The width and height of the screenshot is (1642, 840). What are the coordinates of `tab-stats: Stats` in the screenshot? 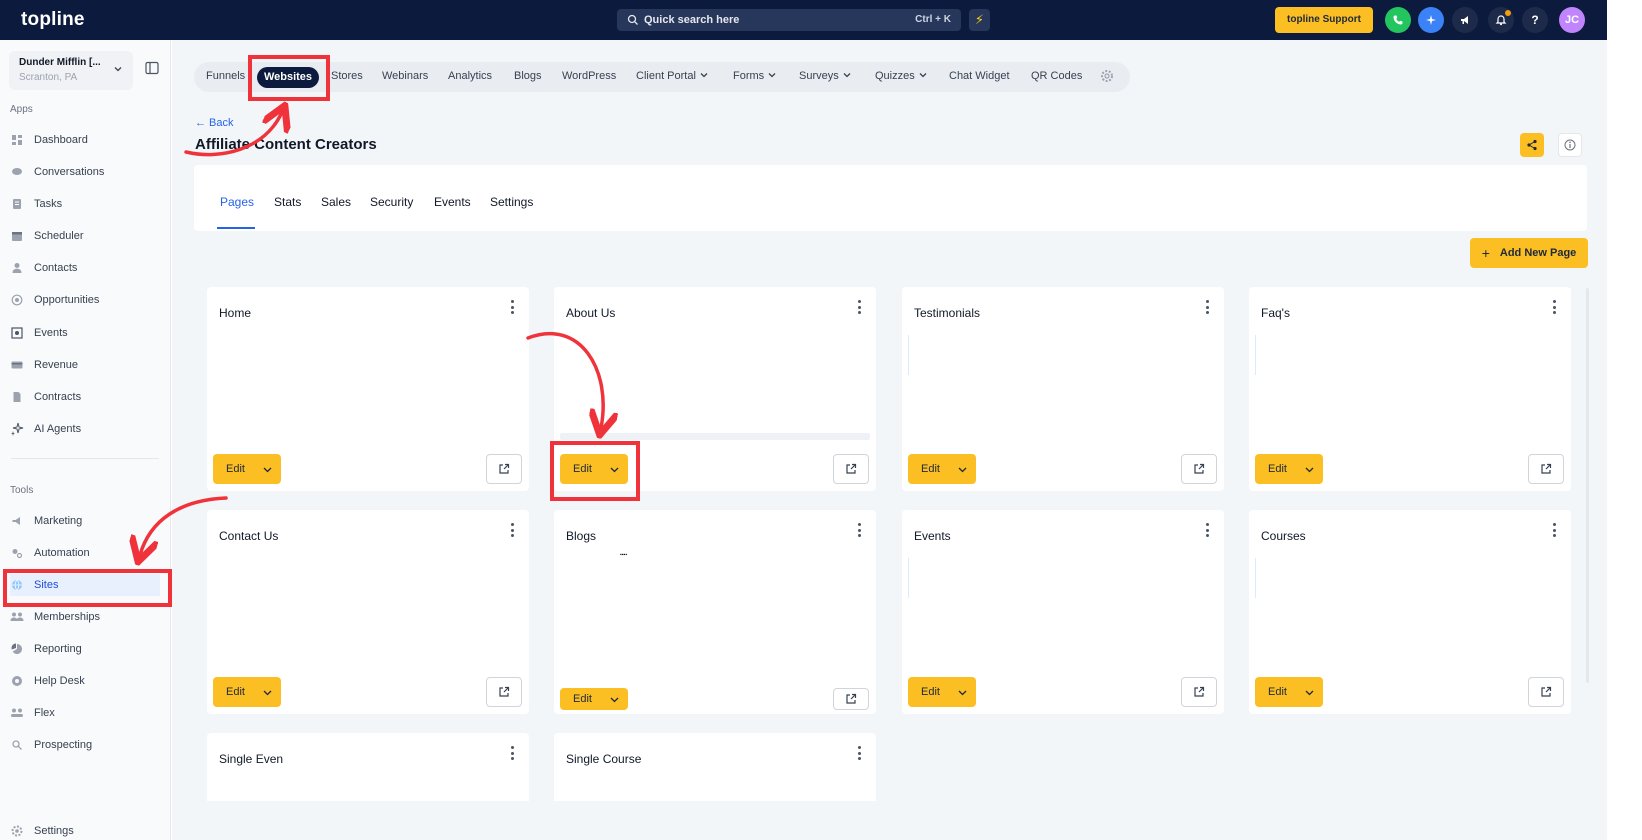 It's located at (287, 202).